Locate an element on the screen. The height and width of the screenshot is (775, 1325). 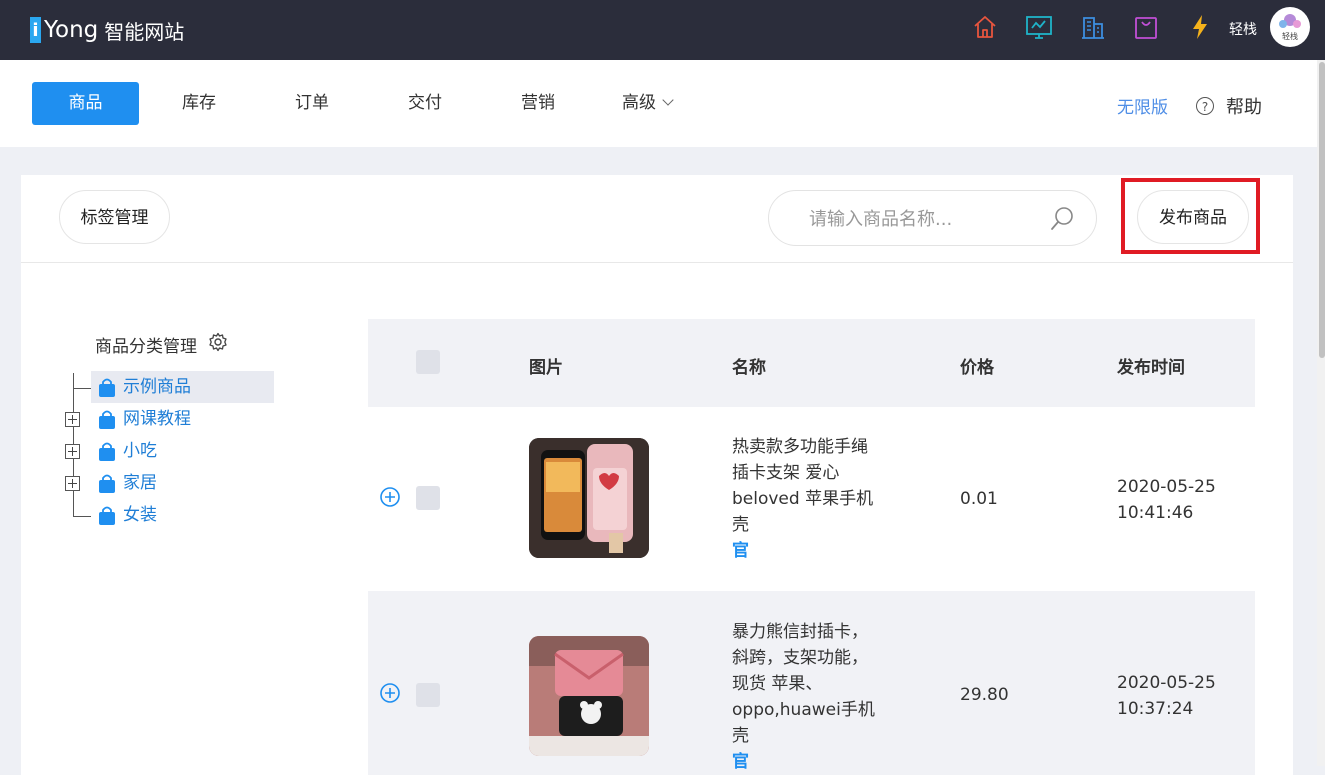
tab-advanced: 高级 is located at coordinates (662, 103).